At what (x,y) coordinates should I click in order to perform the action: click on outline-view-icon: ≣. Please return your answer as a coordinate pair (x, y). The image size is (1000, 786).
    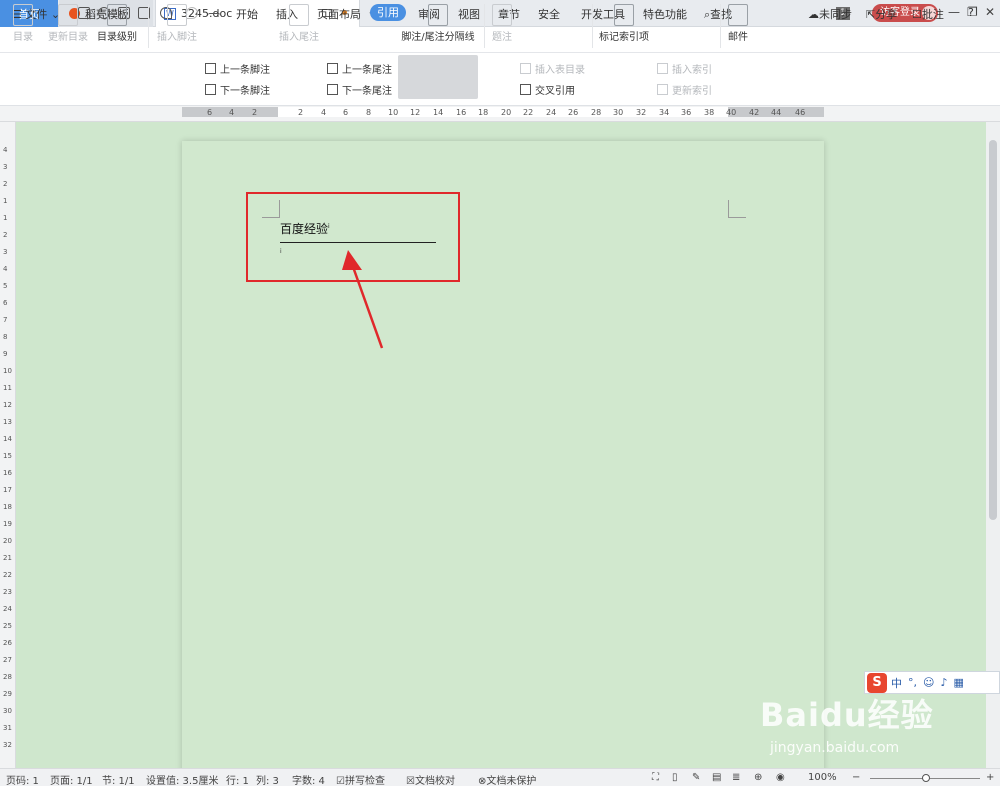
    Looking at the image, I should click on (736, 777).